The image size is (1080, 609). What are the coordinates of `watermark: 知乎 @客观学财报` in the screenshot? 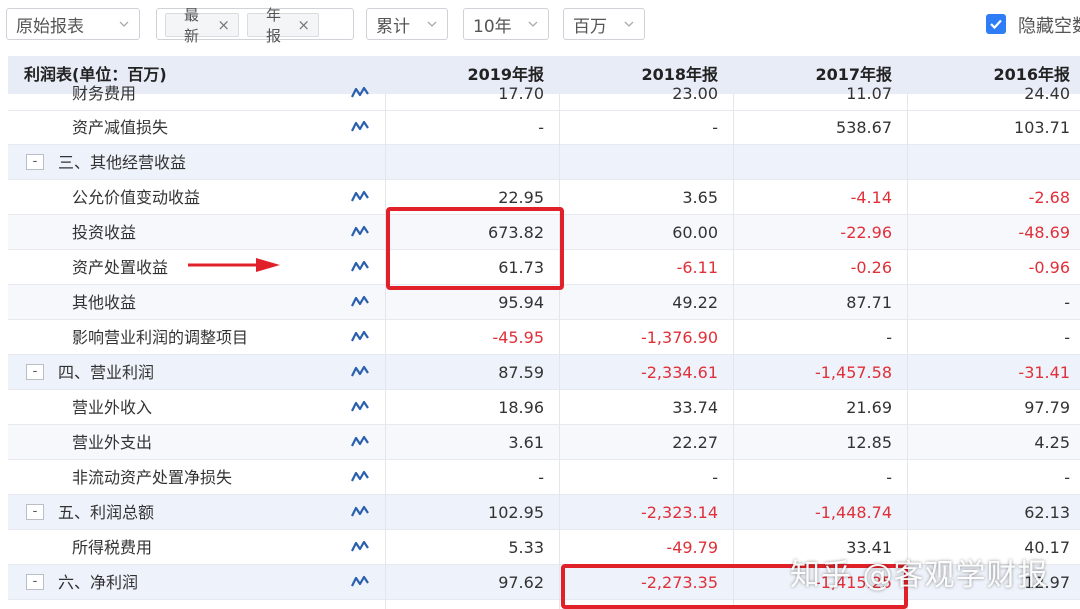 It's located at (919, 575).